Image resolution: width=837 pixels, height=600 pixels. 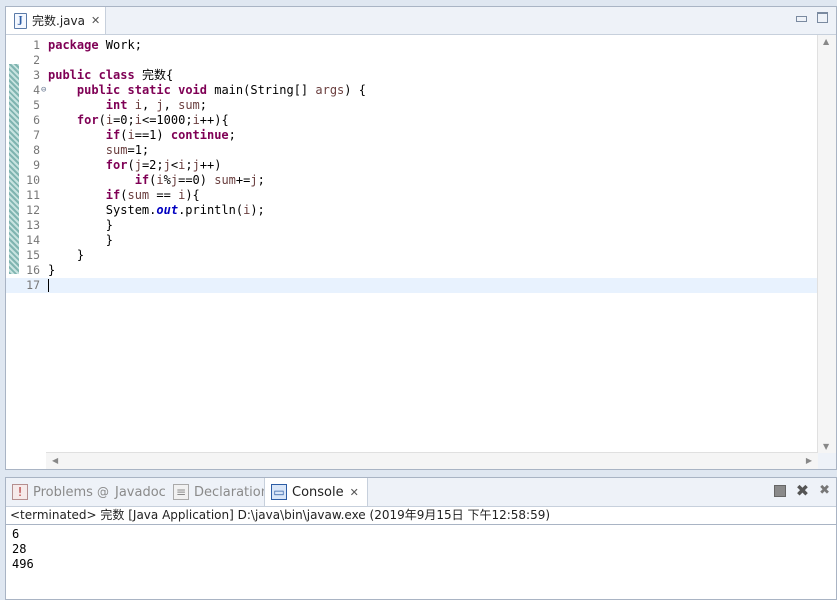 What do you see at coordinates (412, 255) in the screenshot?
I see `code-line: 15 }` at bounding box center [412, 255].